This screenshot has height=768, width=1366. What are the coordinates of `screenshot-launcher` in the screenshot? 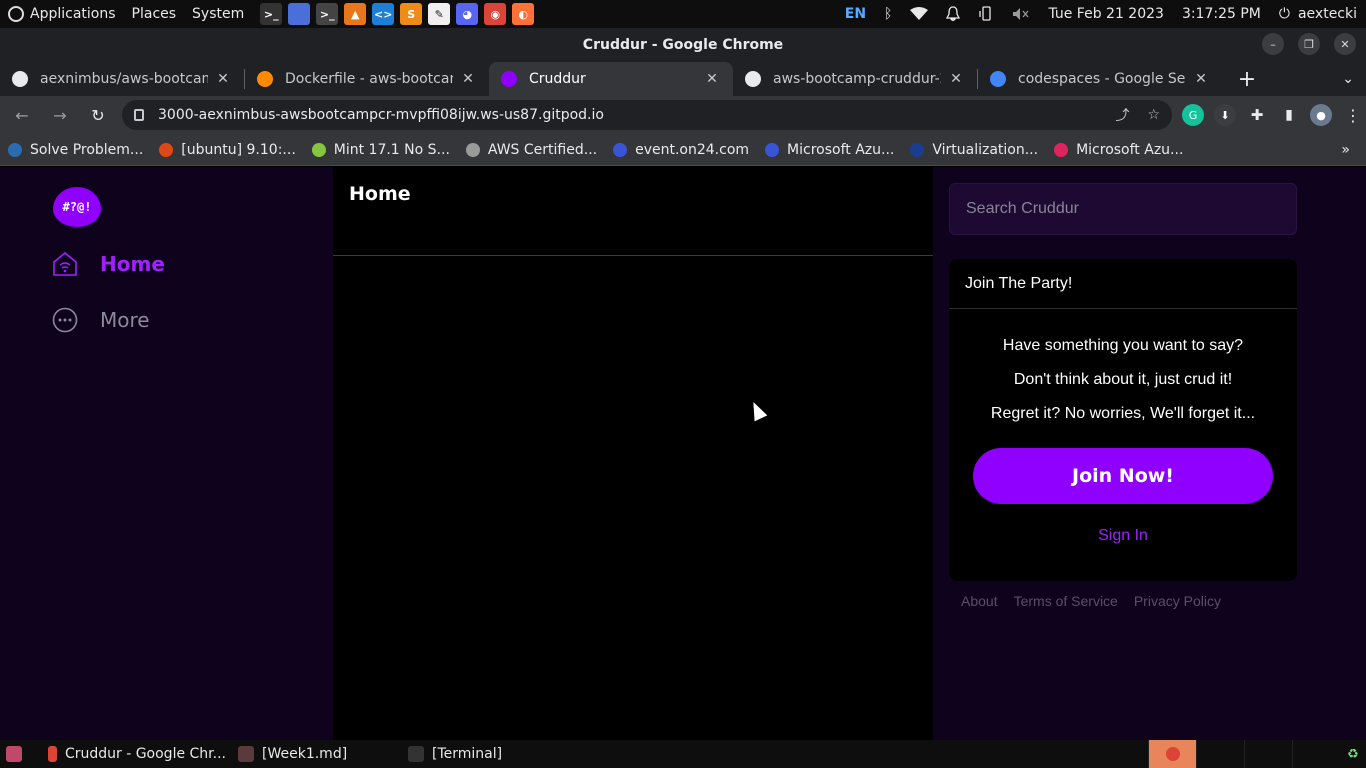 It's located at (299, 14).